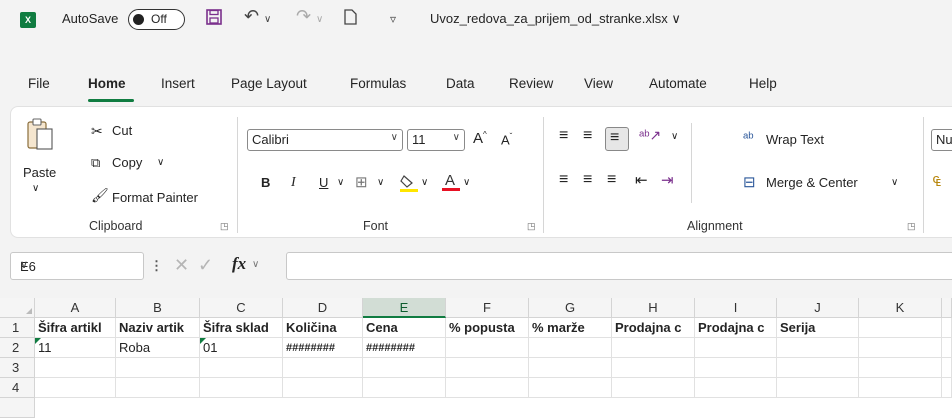  Describe the element at coordinates (107, 83) in the screenshot. I see `tab-home: Home` at that location.